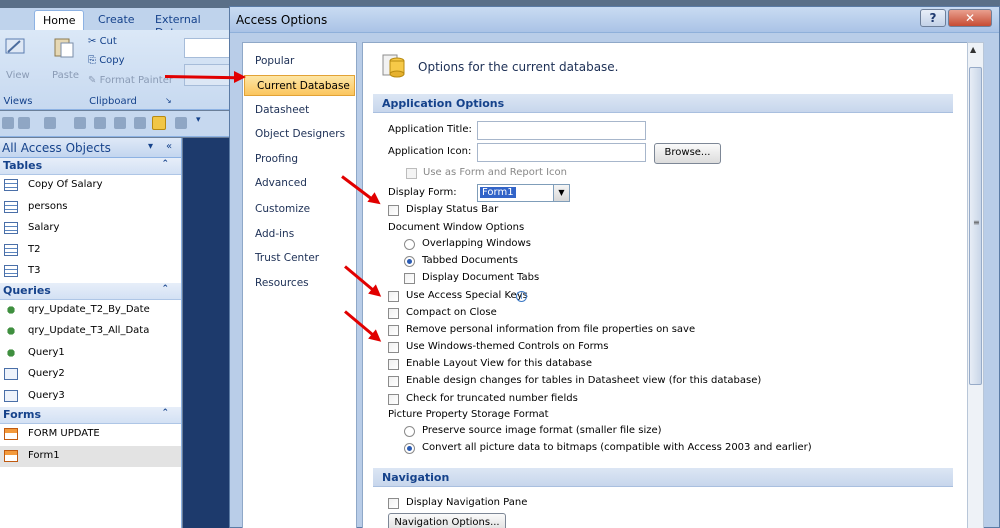 This screenshot has width=1000, height=528. I want to click on scroll-up-icon: ▲, so click(973, 49).